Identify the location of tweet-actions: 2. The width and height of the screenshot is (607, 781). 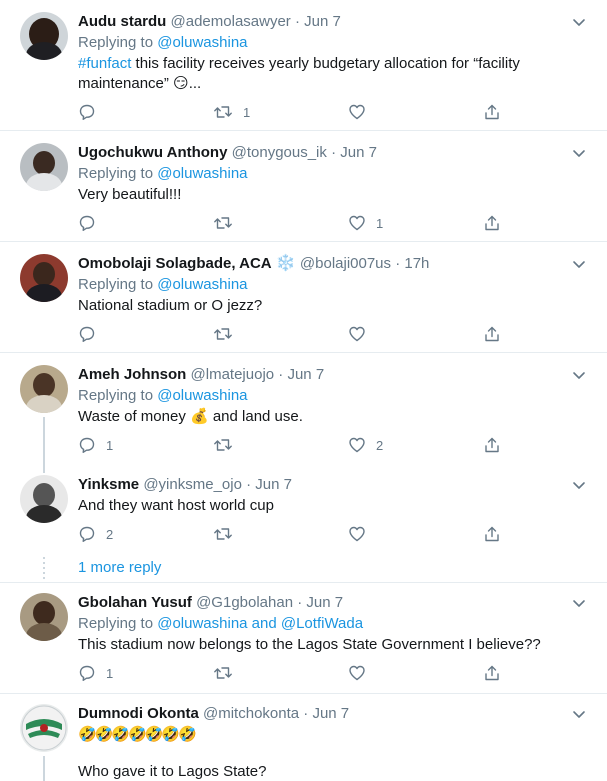
(293, 534).